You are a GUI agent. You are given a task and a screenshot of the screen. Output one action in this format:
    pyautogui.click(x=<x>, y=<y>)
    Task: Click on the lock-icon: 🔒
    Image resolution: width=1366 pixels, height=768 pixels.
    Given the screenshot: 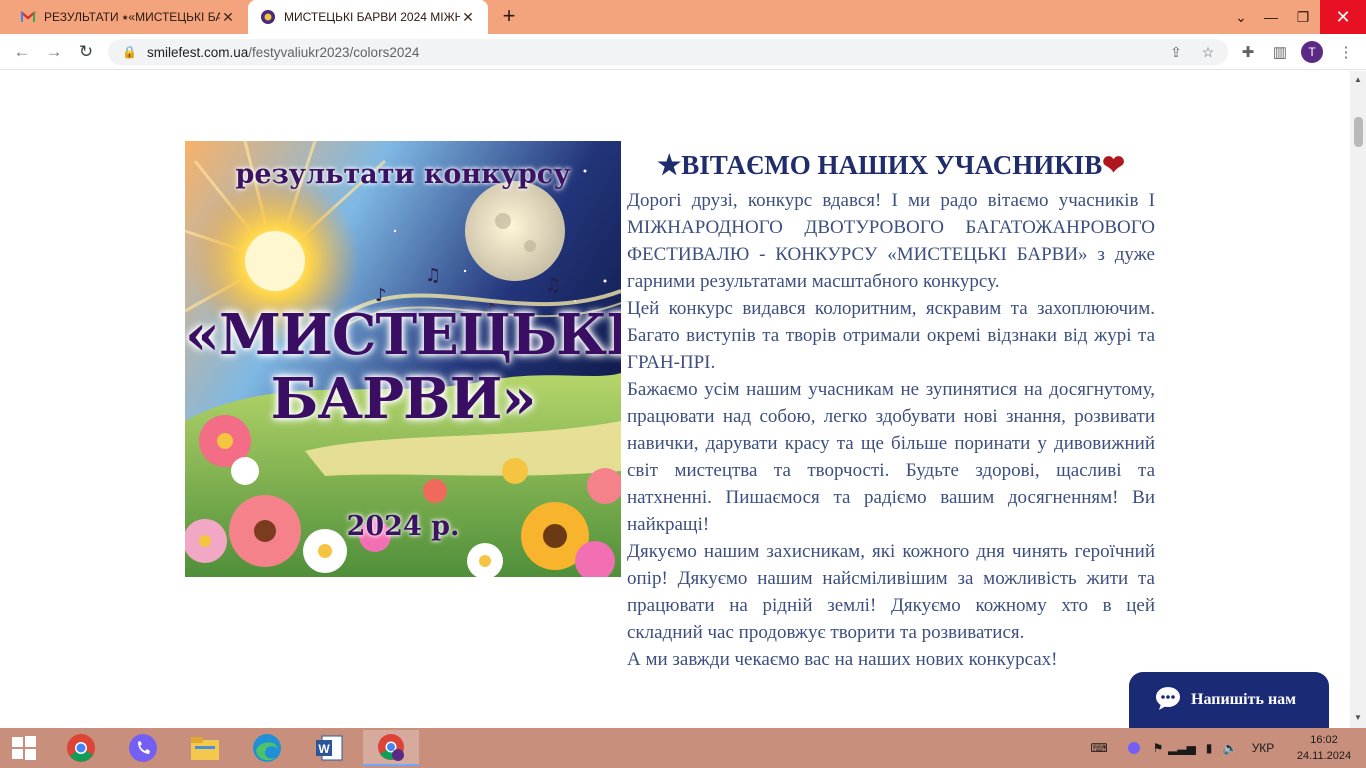 What is the action you would take?
    pyautogui.click(x=129, y=52)
    